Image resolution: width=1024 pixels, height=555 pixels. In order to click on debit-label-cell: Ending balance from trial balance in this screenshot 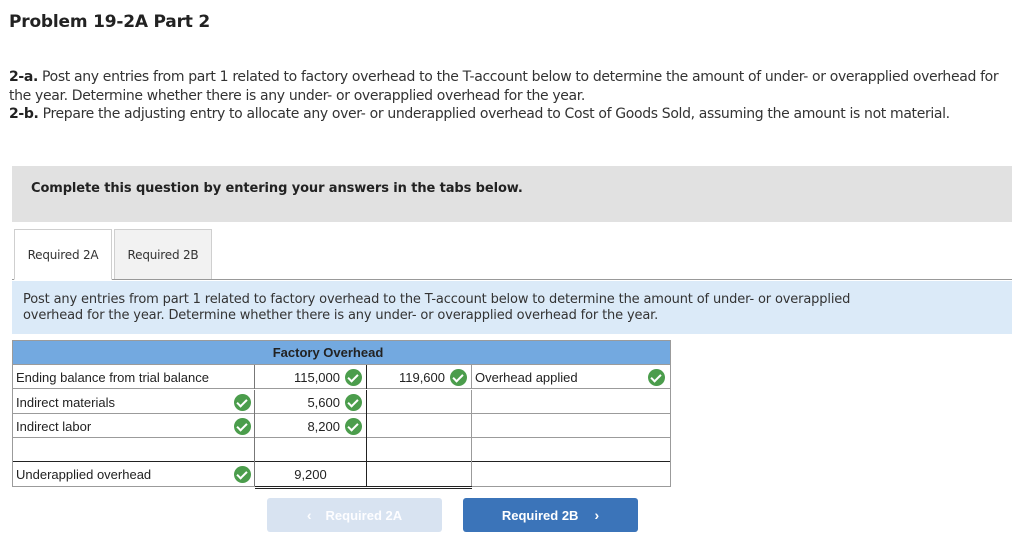, I will do `click(134, 377)`.